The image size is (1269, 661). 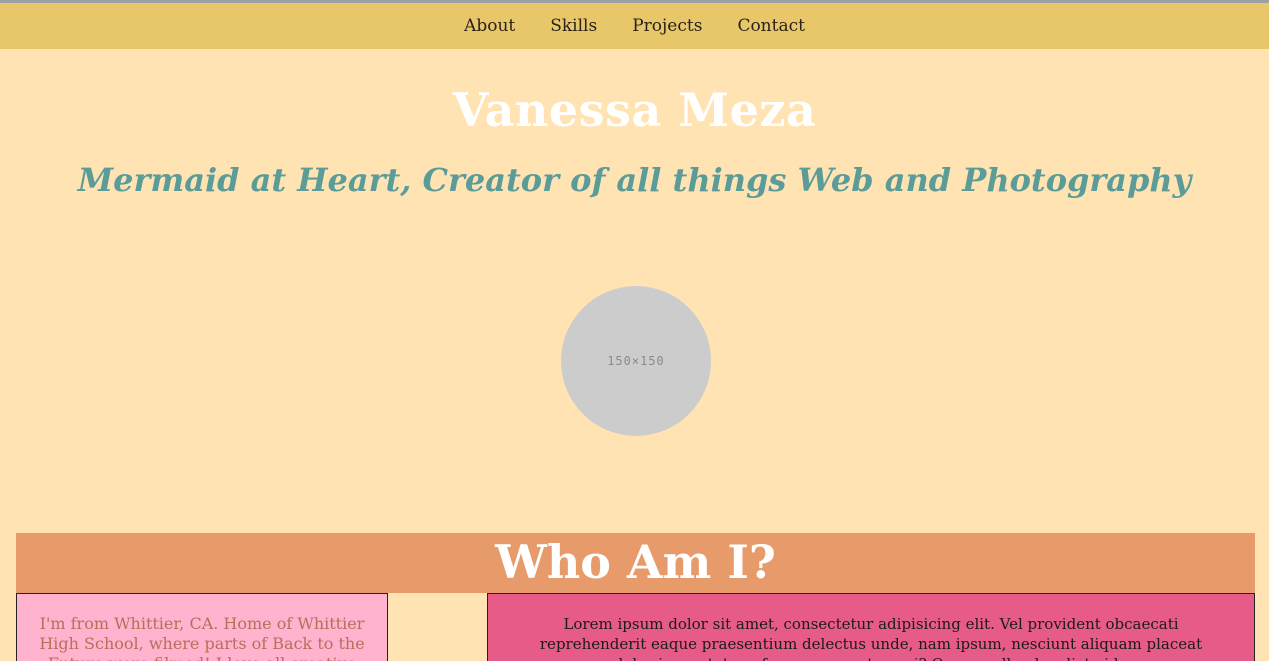 I want to click on avatar: 150×150, so click(x=636, y=361).